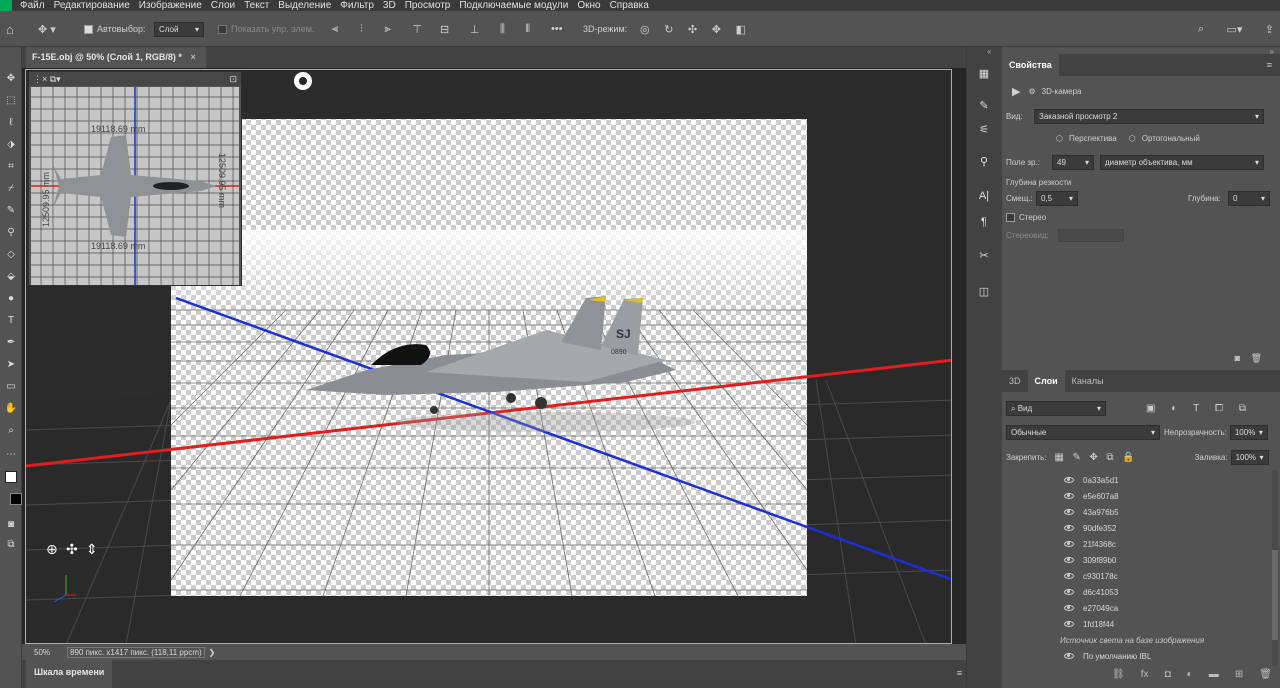 This screenshot has height=688, width=1280. What do you see at coordinates (502, 29) in the screenshot?
I see `distribute-icon: ⫼` at bounding box center [502, 29].